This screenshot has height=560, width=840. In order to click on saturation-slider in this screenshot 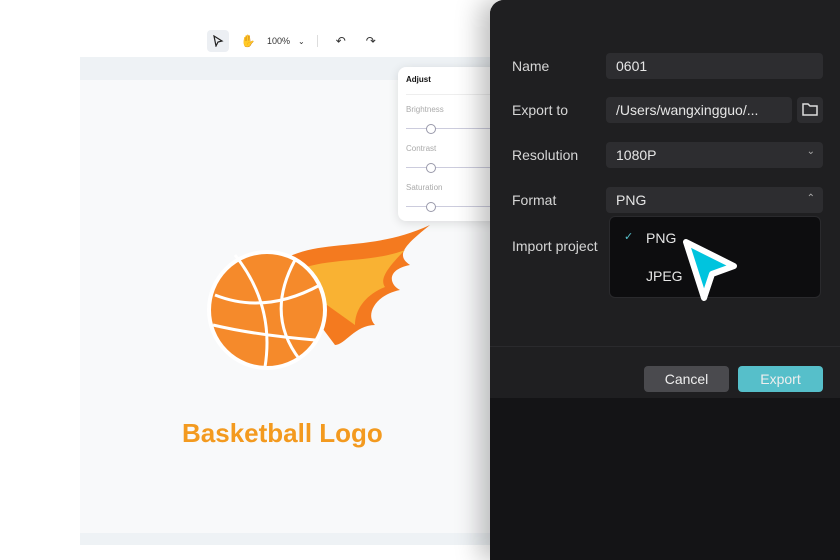, I will do `click(453, 207)`.